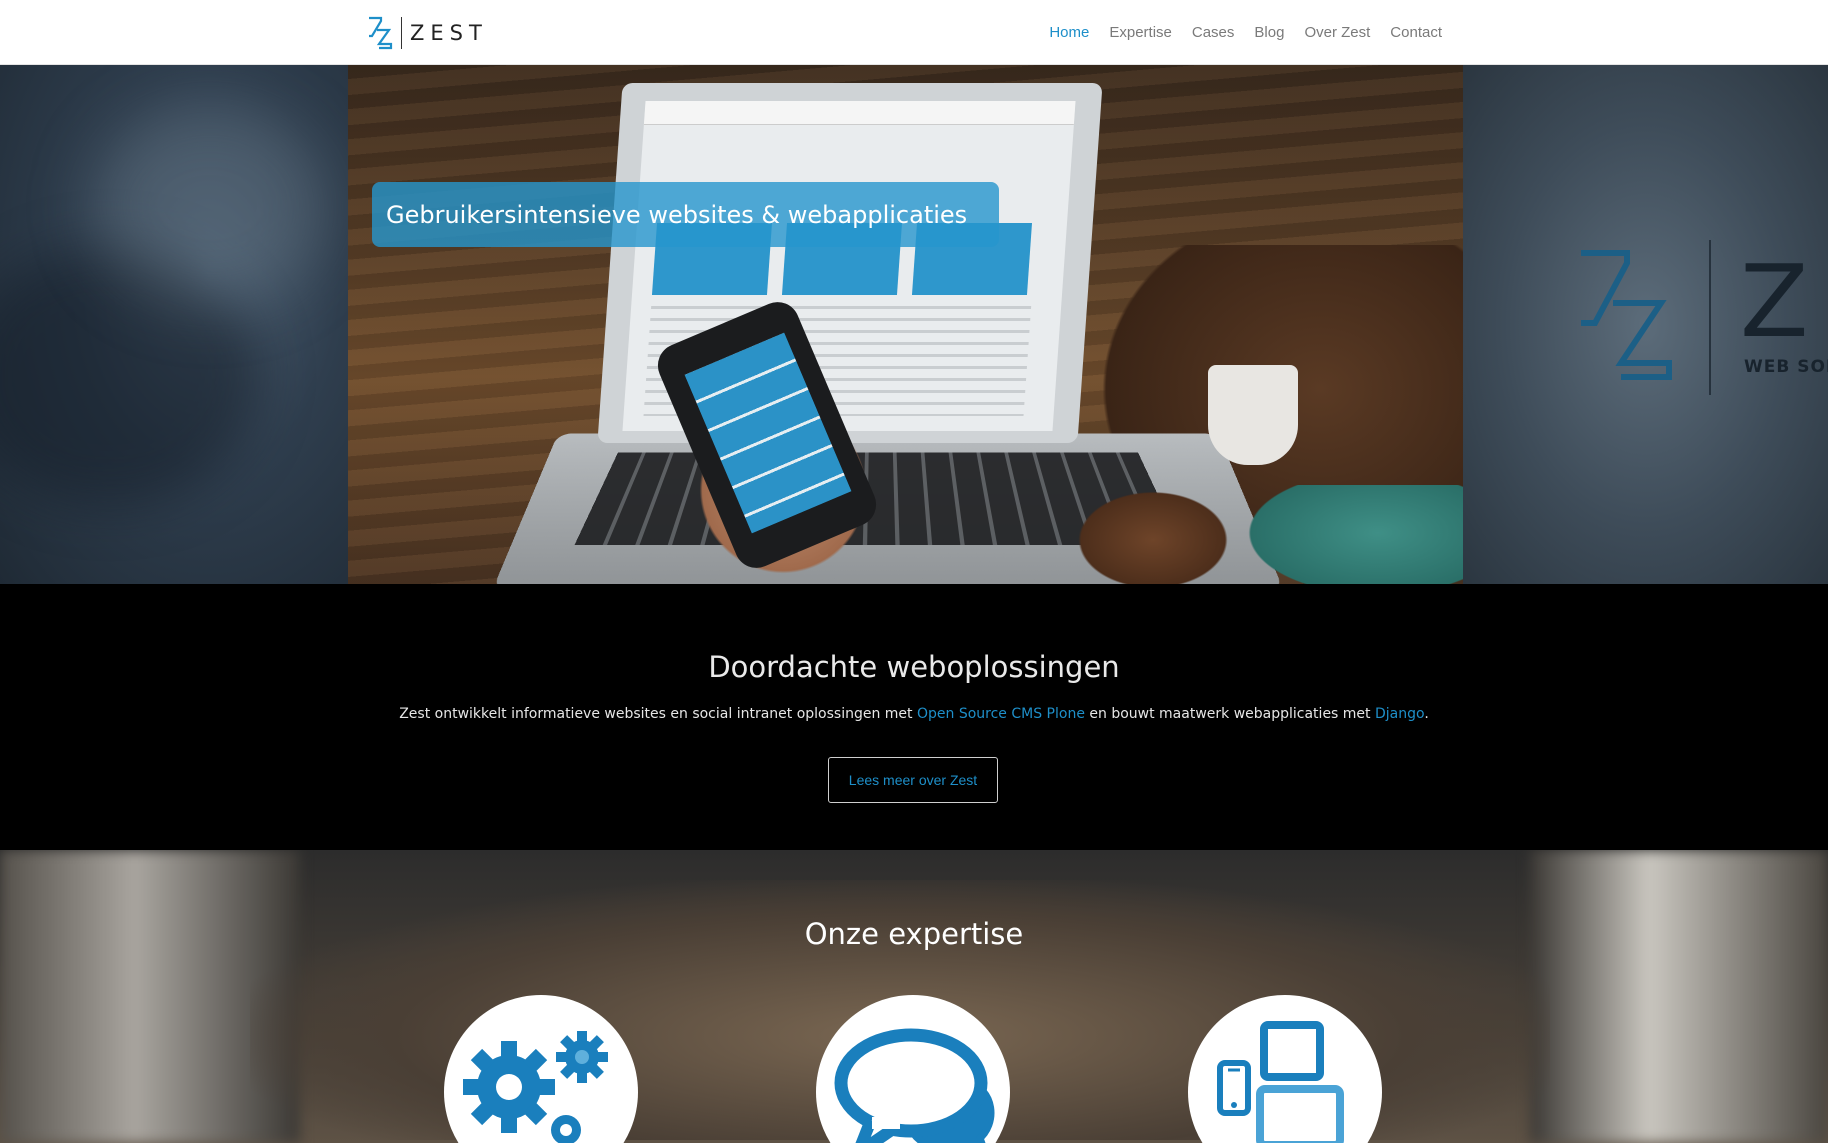 The image size is (1828, 1143). I want to click on nav-cases: Cases, so click(1213, 32).